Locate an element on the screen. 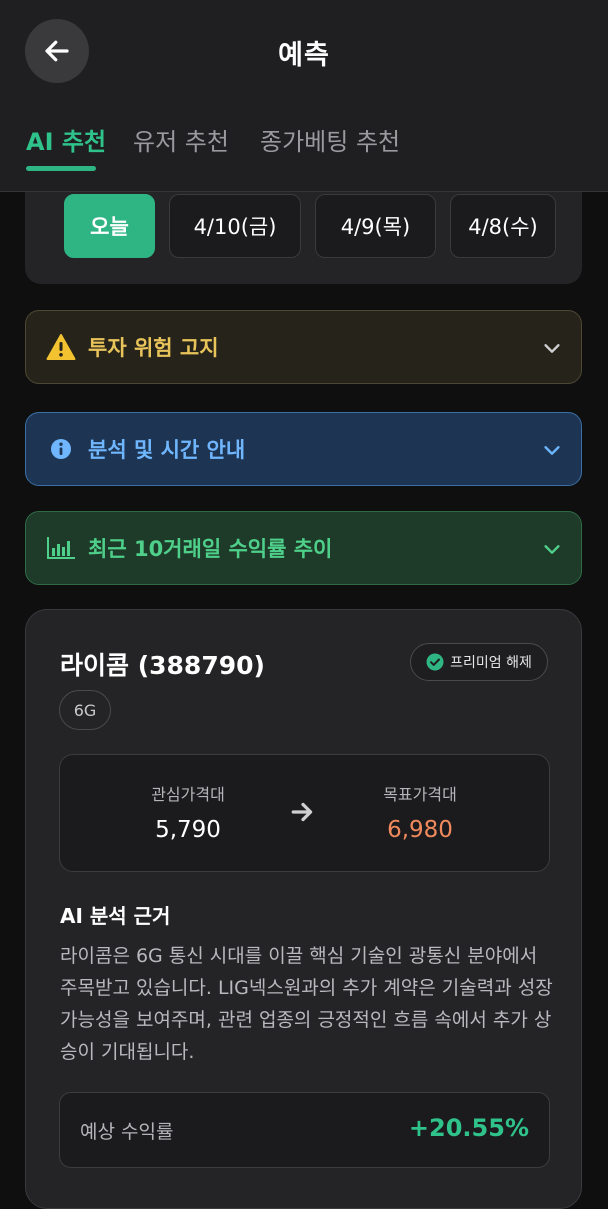 Image resolution: width=608 pixels, height=1209 pixels. tab-ai-recommend: AI 추천 is located at coordinates (66, 147).